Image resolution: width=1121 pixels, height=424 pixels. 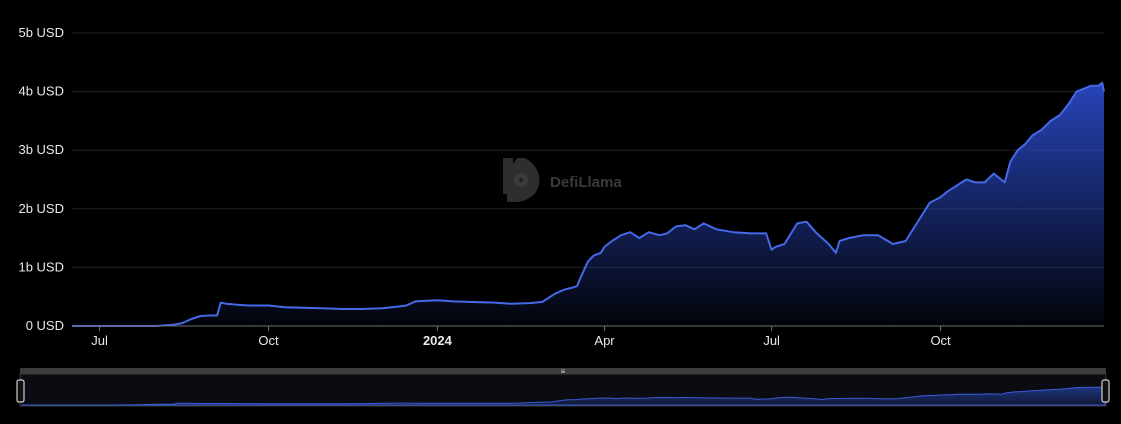 What do you see at coordinates (41, 266) in the screenshot?
I see `y-tick-label: 1b USD` at bounding box center [41, 266].